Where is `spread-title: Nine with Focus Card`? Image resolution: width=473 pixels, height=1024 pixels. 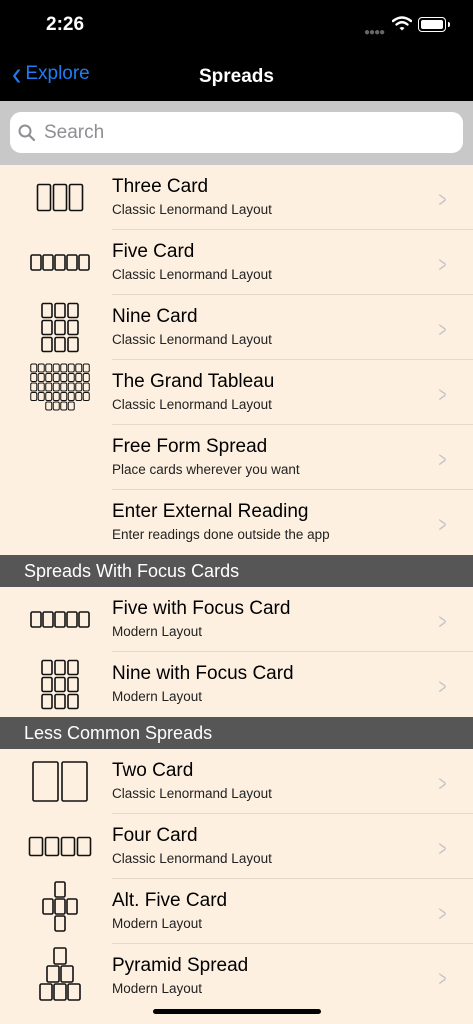 spread-title: Nine with Focus Card is located at coordinates (203, 673).